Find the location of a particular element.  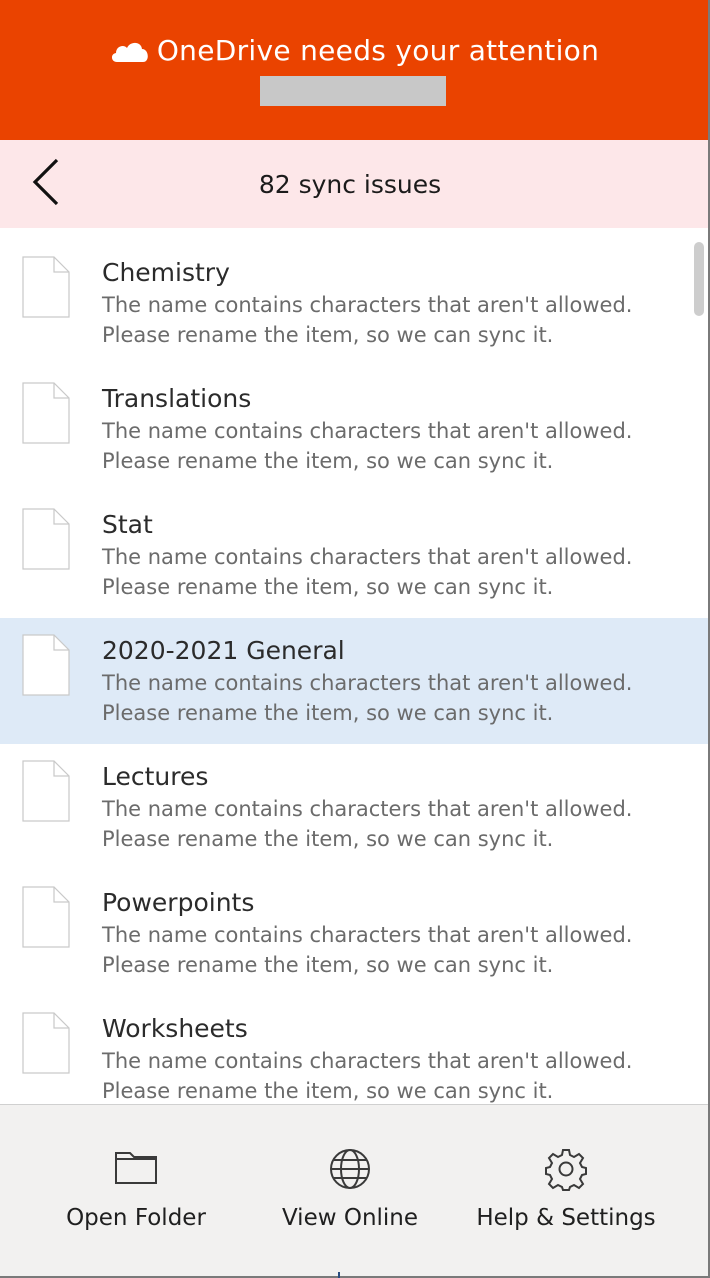

cloud-icon is located at coordinates (130, 51).